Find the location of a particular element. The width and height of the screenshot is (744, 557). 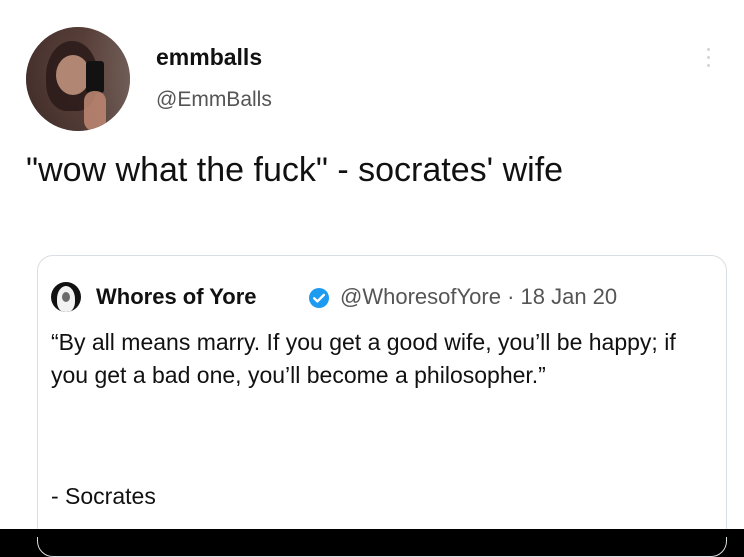

tweet-text: "wow what the fuck" - socrates' wife is located at coordinates (295, 170).